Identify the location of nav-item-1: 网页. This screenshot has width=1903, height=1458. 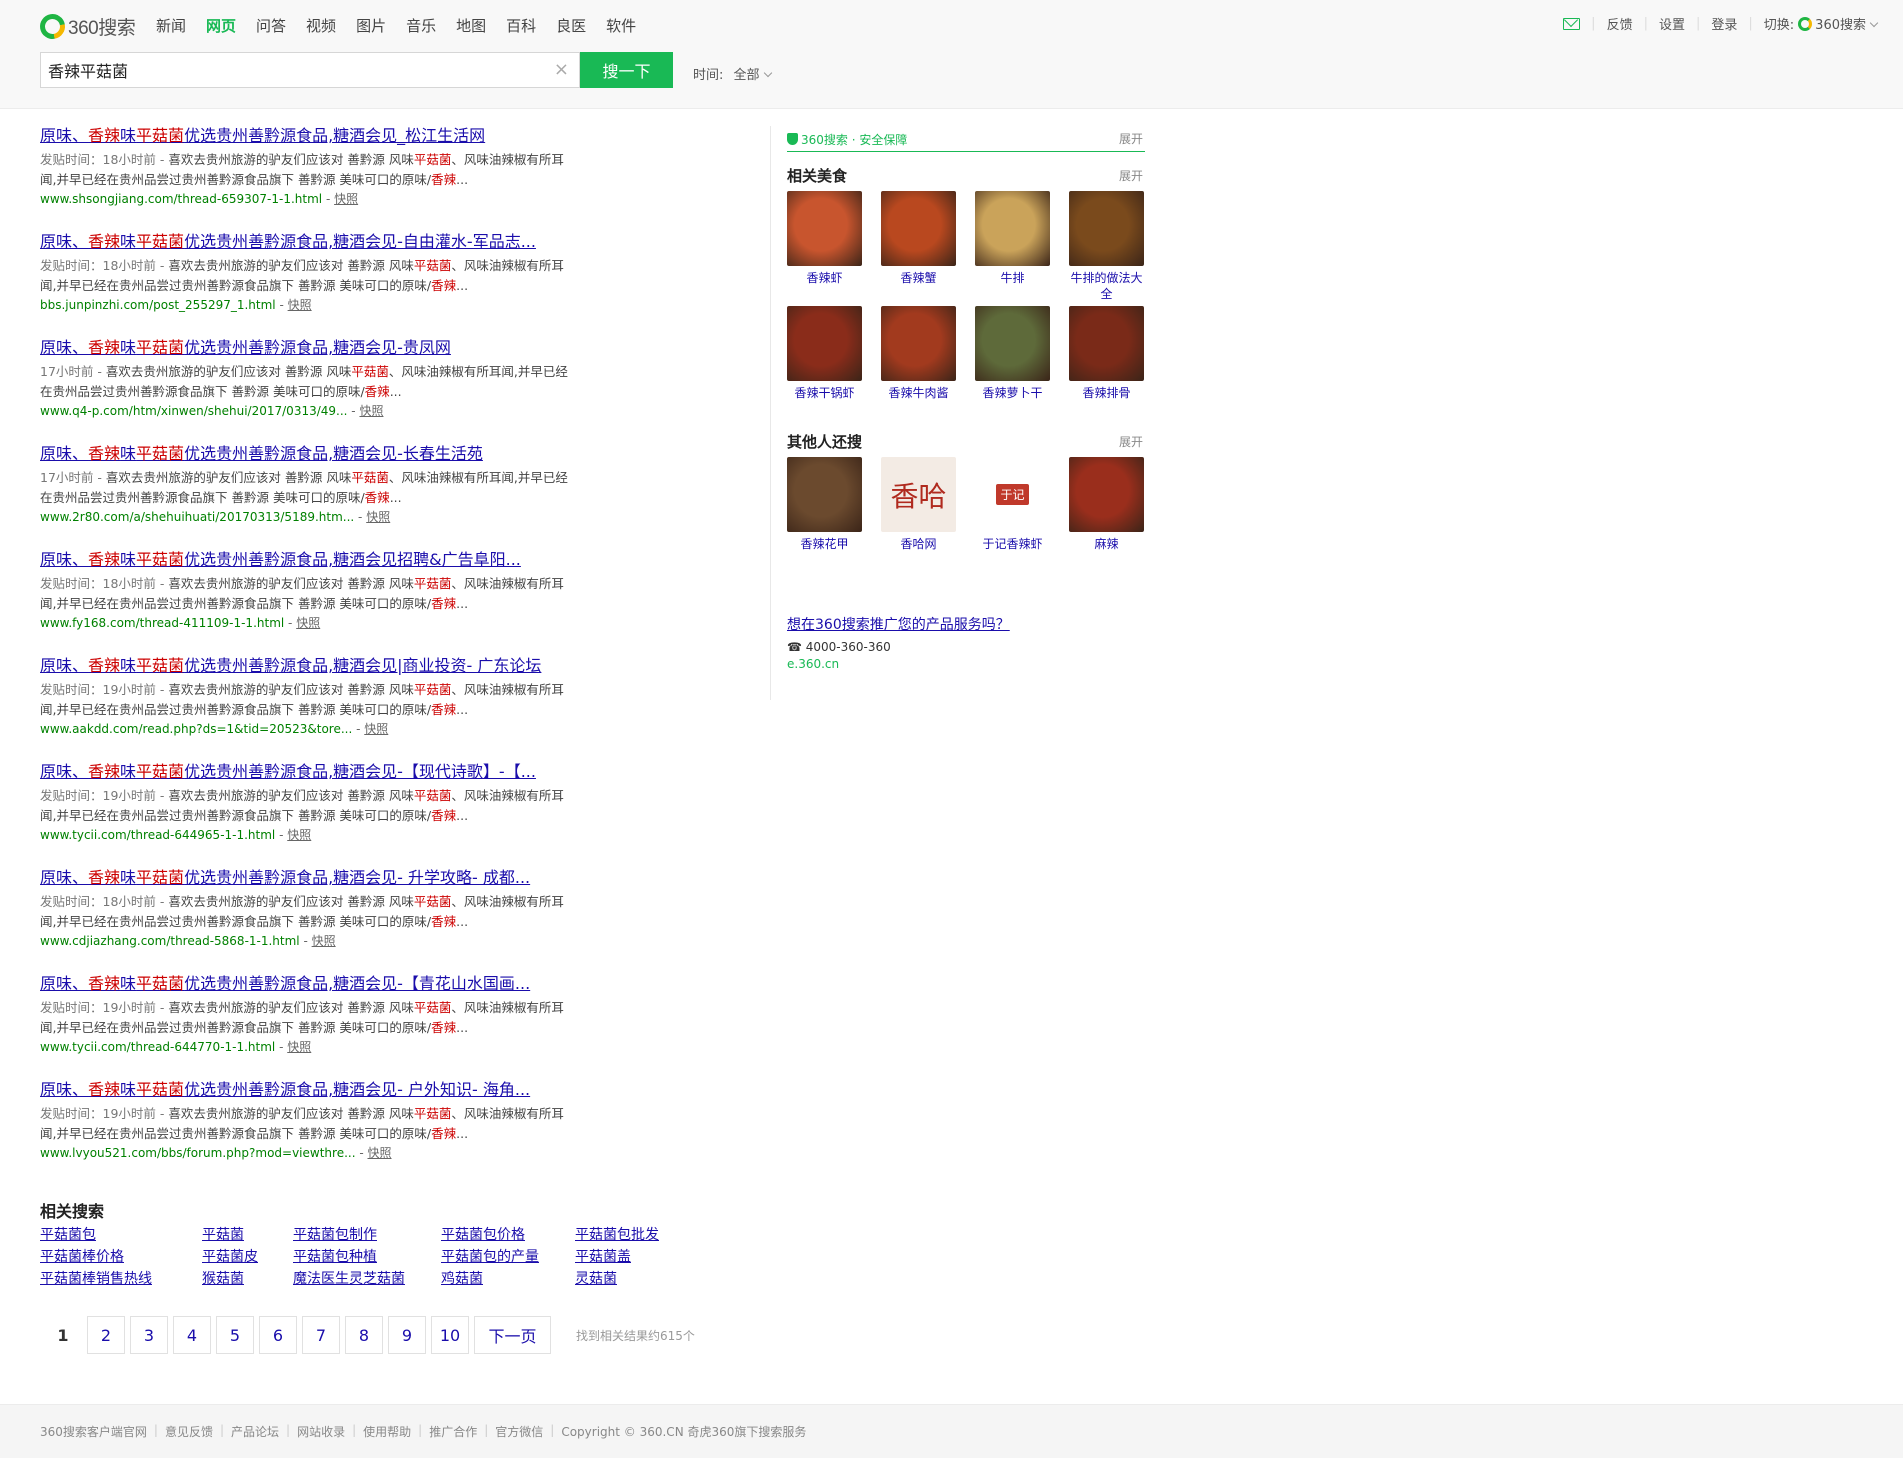
(221, 25).